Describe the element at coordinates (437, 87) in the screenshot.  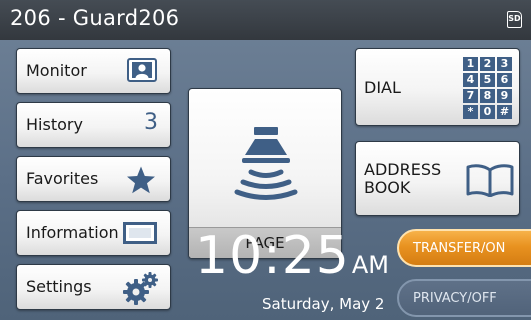
I see `dial-button: DIAL 1 2 3 4 5 6 7 8 9 * 0 #` at that location.